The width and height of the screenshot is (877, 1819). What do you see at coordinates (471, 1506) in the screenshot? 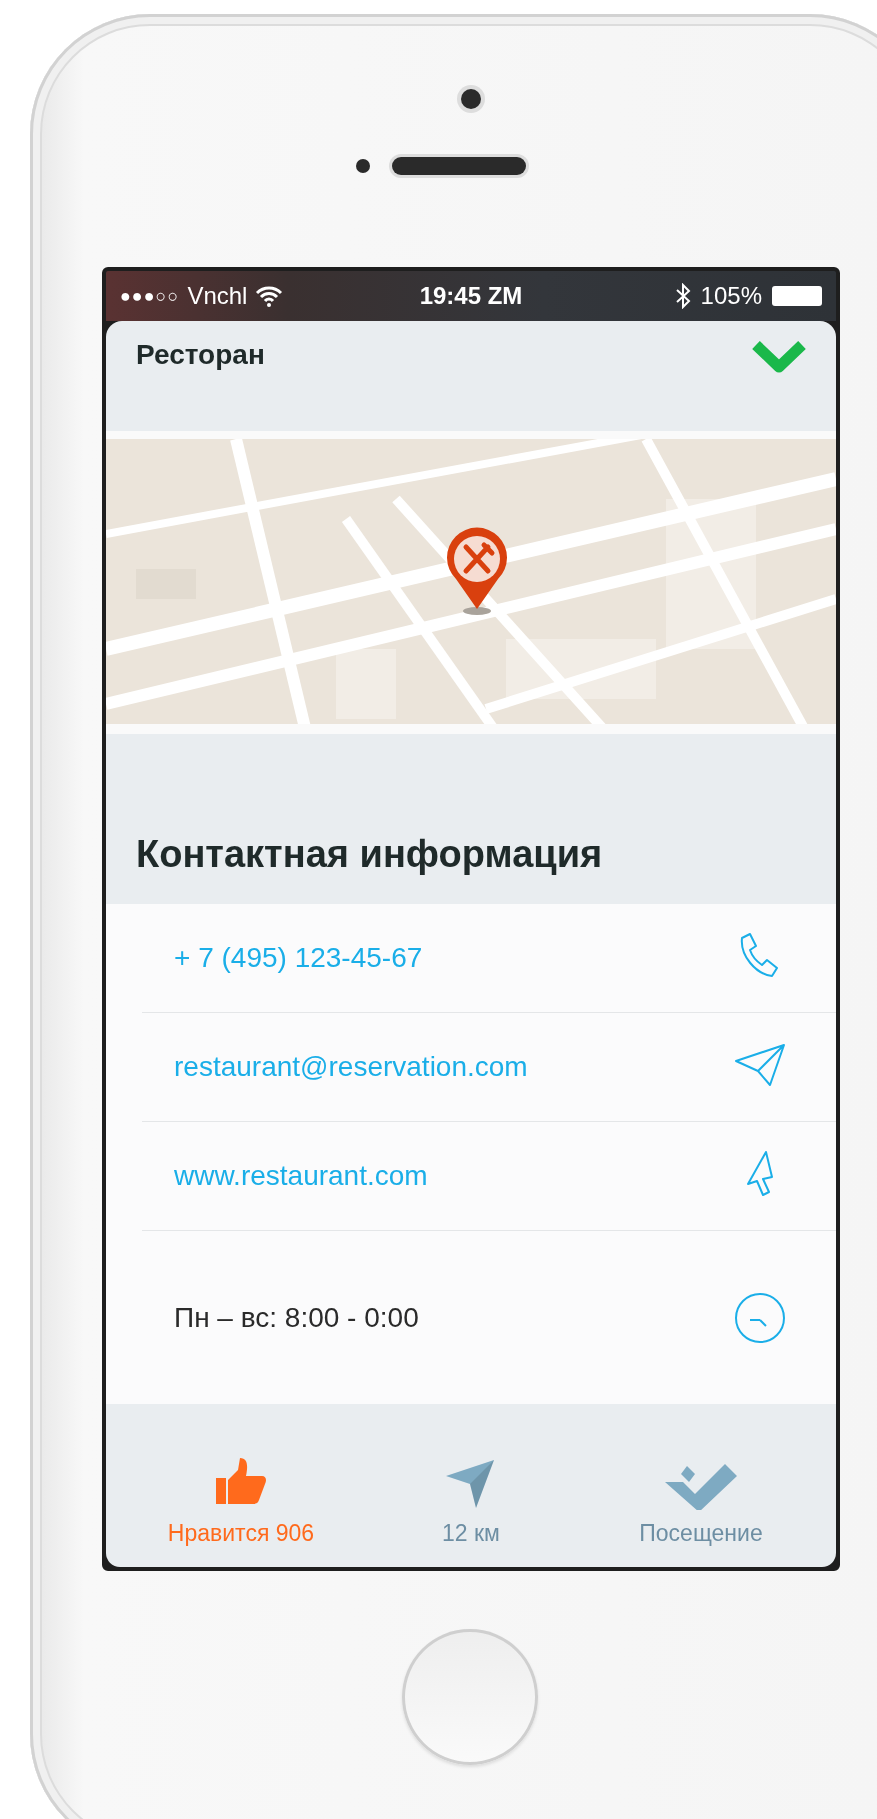
I see `tab-button: 12 км` at bounding box center [471, 1506].